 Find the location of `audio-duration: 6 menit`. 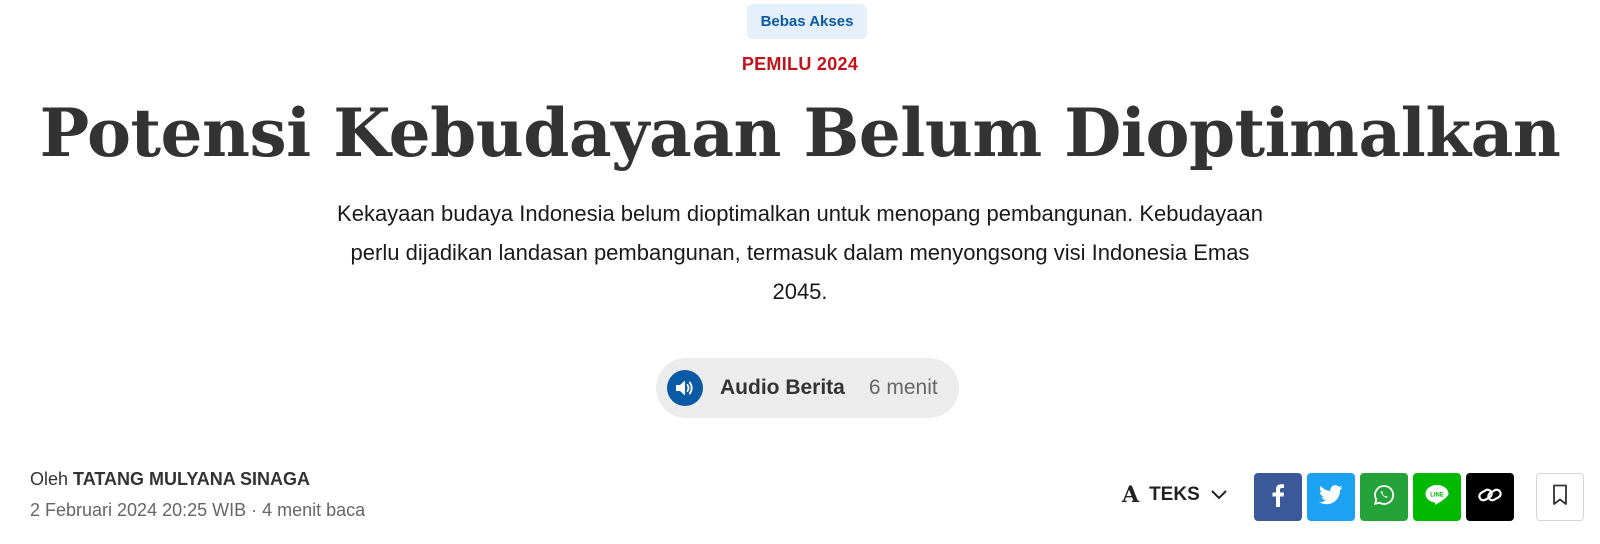

audio-duration: 6 menit is located at coordinates (903, 387).